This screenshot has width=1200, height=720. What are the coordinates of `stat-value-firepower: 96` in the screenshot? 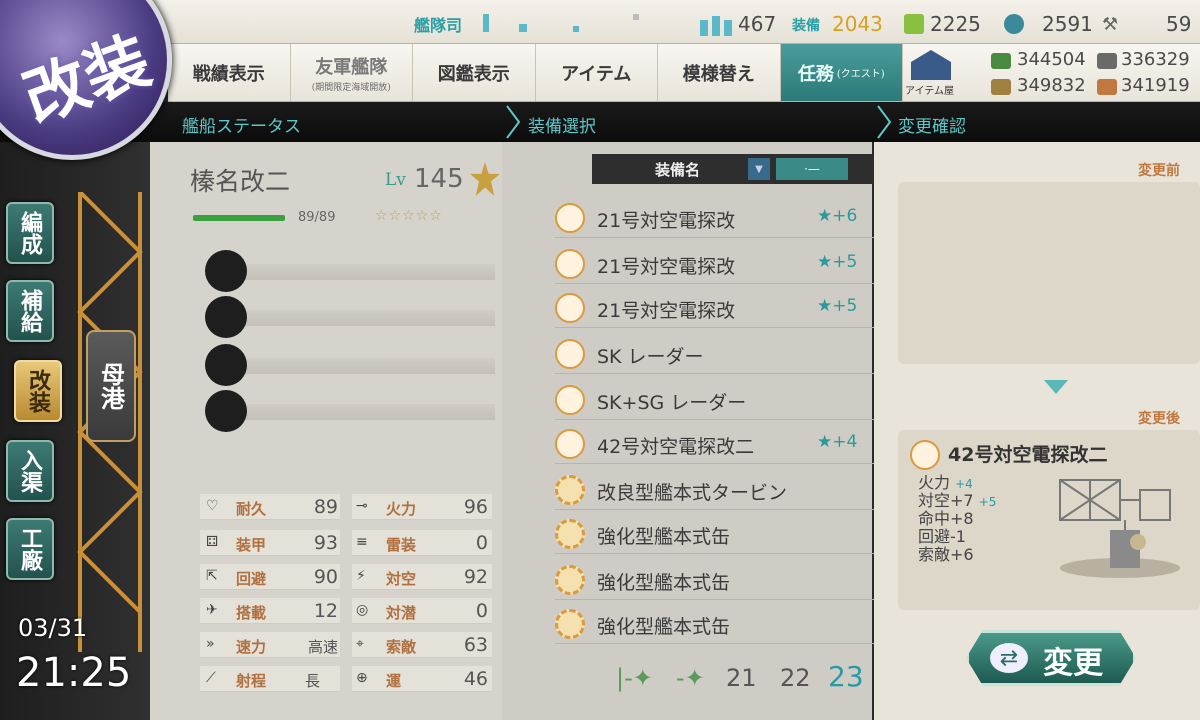 It's located at (475, 507).